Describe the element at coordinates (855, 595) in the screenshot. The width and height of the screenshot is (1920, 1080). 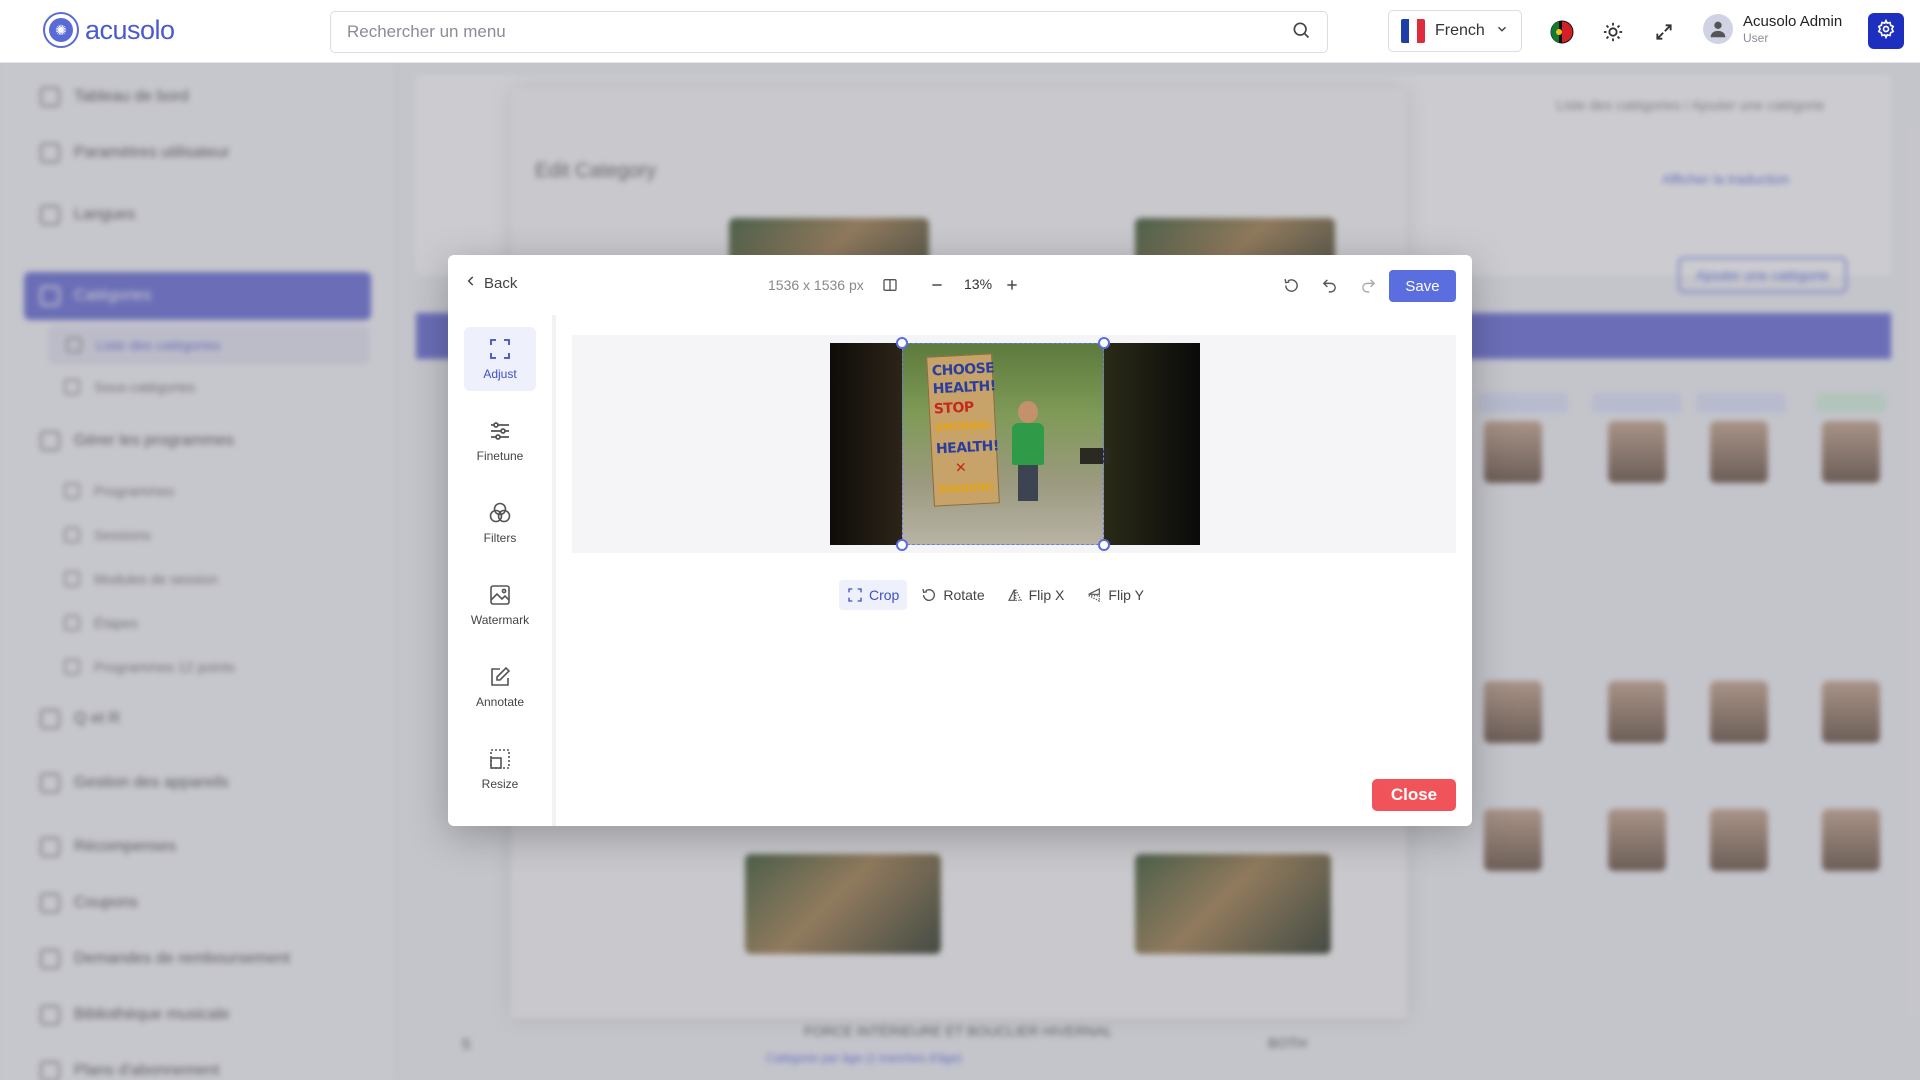
I see `crop-icon` at that location.